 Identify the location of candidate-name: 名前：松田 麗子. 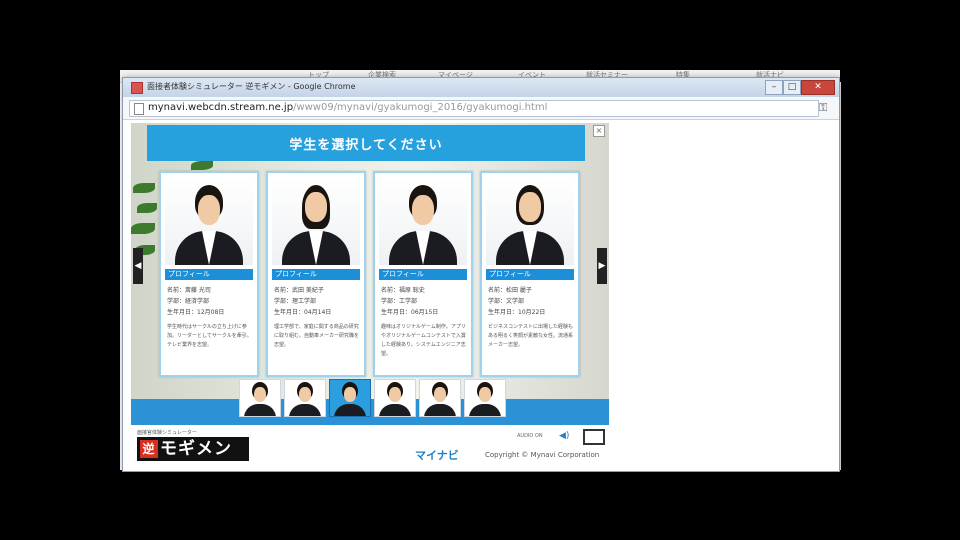
(510, 290).